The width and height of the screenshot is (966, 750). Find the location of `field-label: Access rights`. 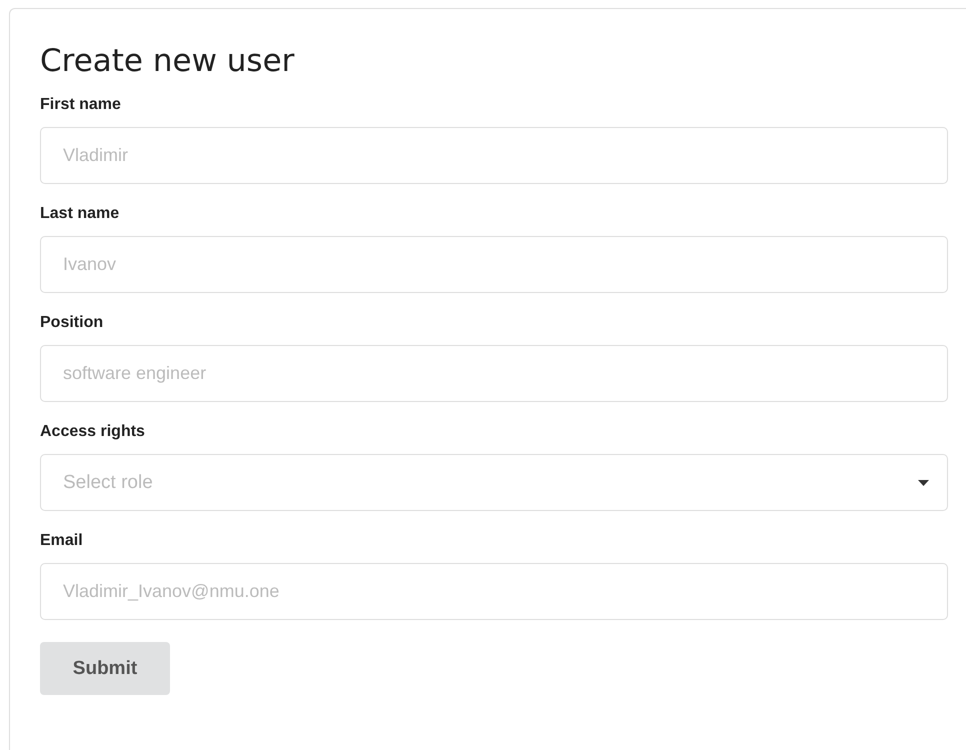

field-label: Access rights is located at coordinates (93, 432).